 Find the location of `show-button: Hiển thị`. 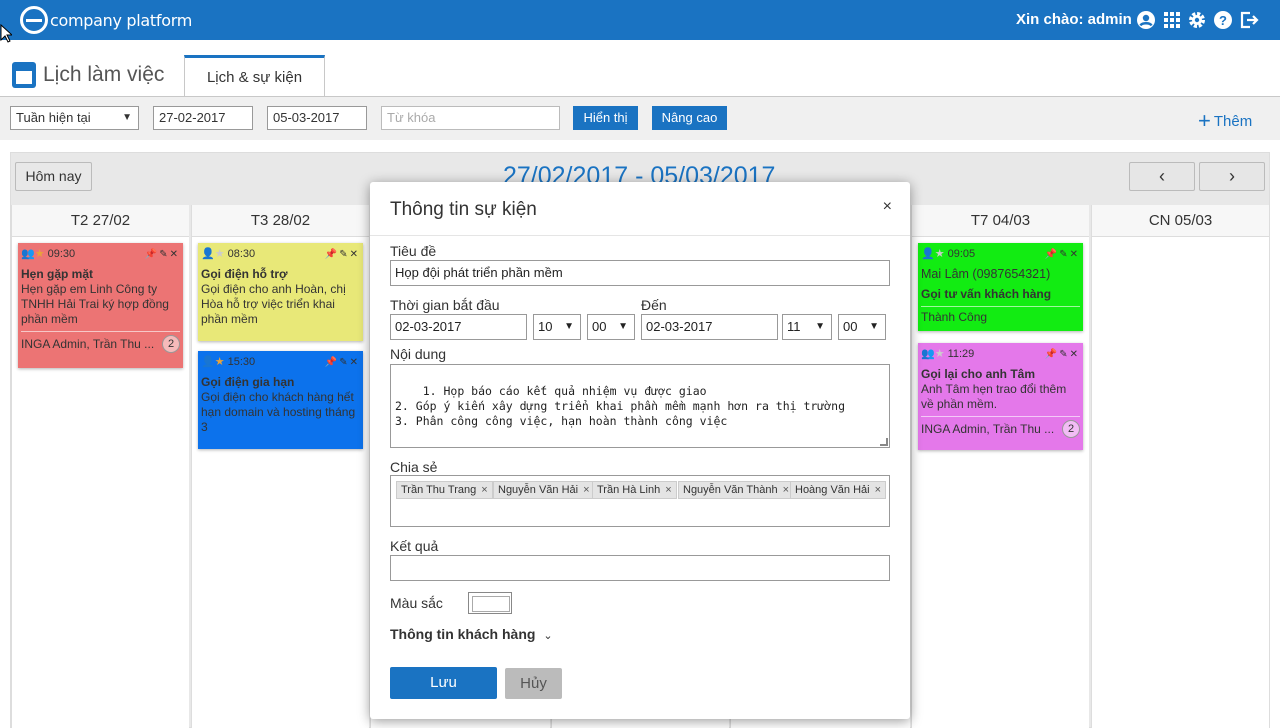

show-button: Hiển thị is located at coordinates (605, 118).